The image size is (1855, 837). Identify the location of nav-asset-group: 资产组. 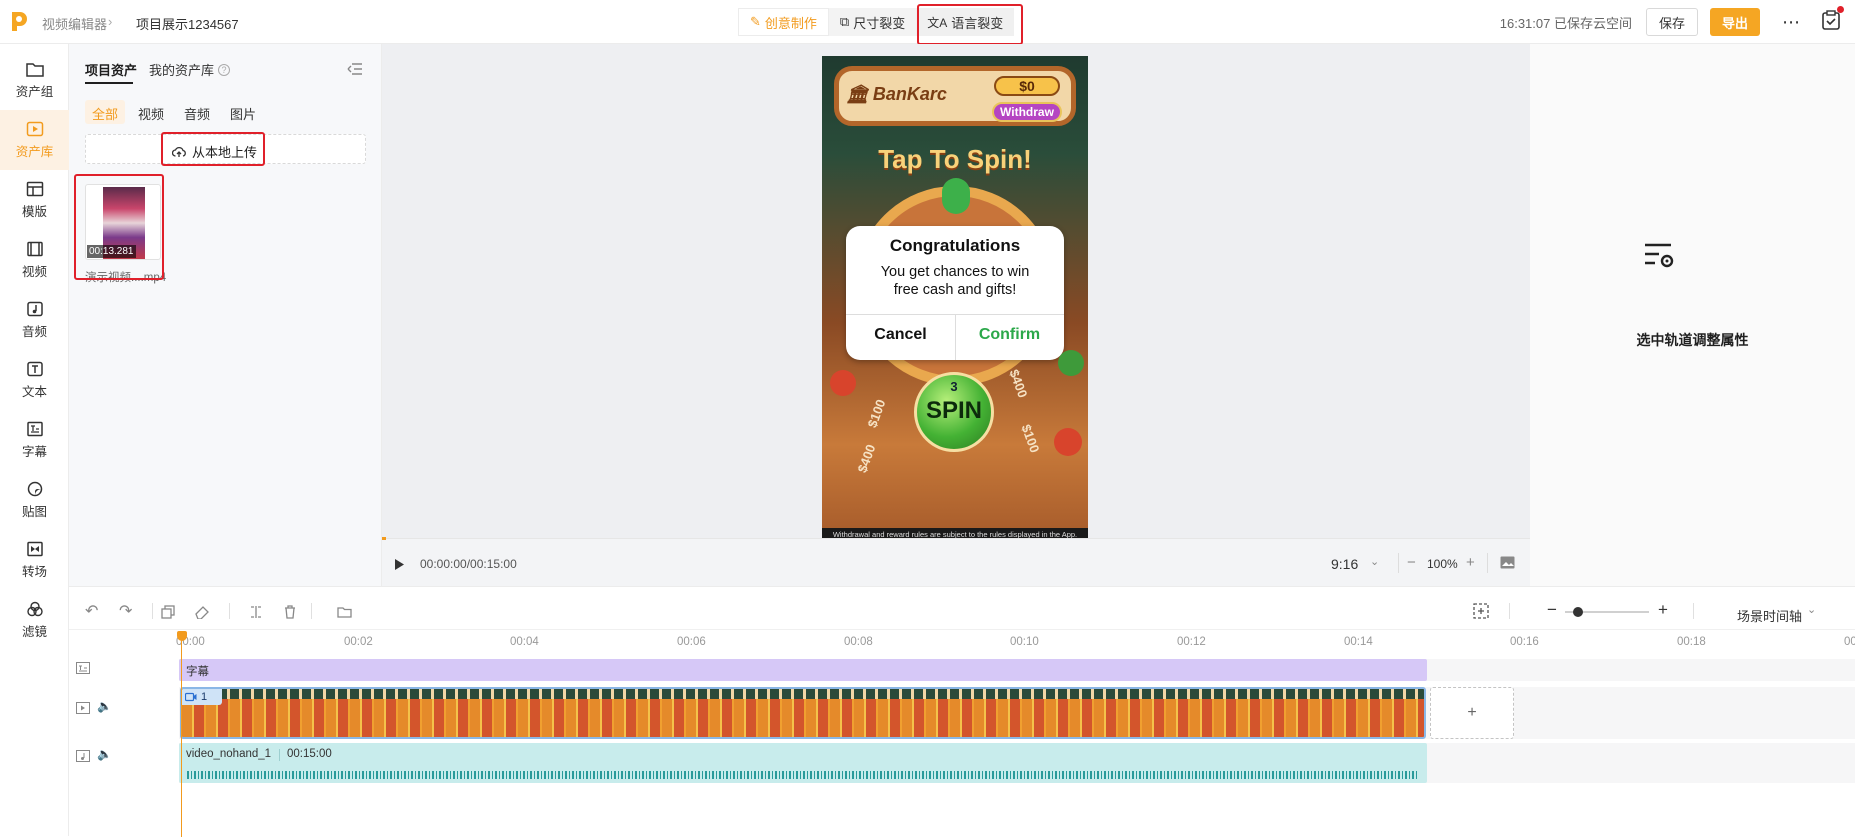
(34, 80).